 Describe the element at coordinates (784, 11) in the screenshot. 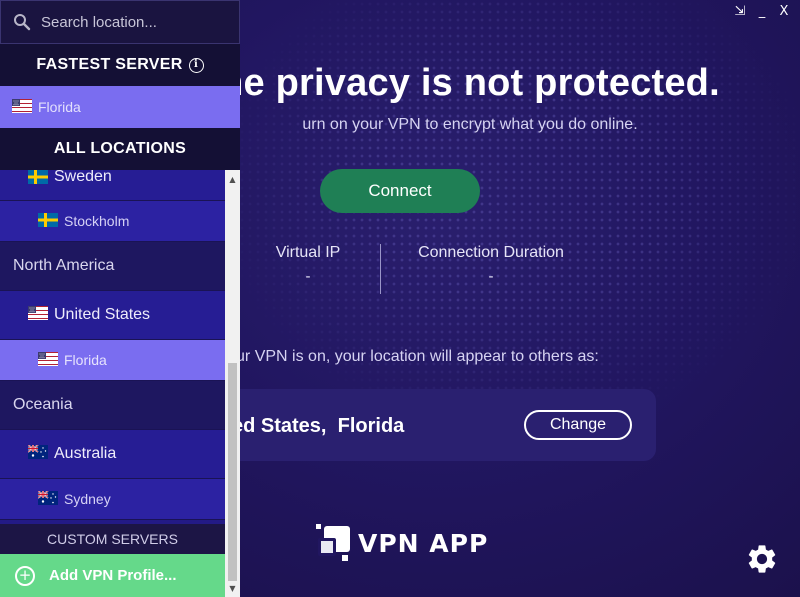

I see `close-button: X` at that location.